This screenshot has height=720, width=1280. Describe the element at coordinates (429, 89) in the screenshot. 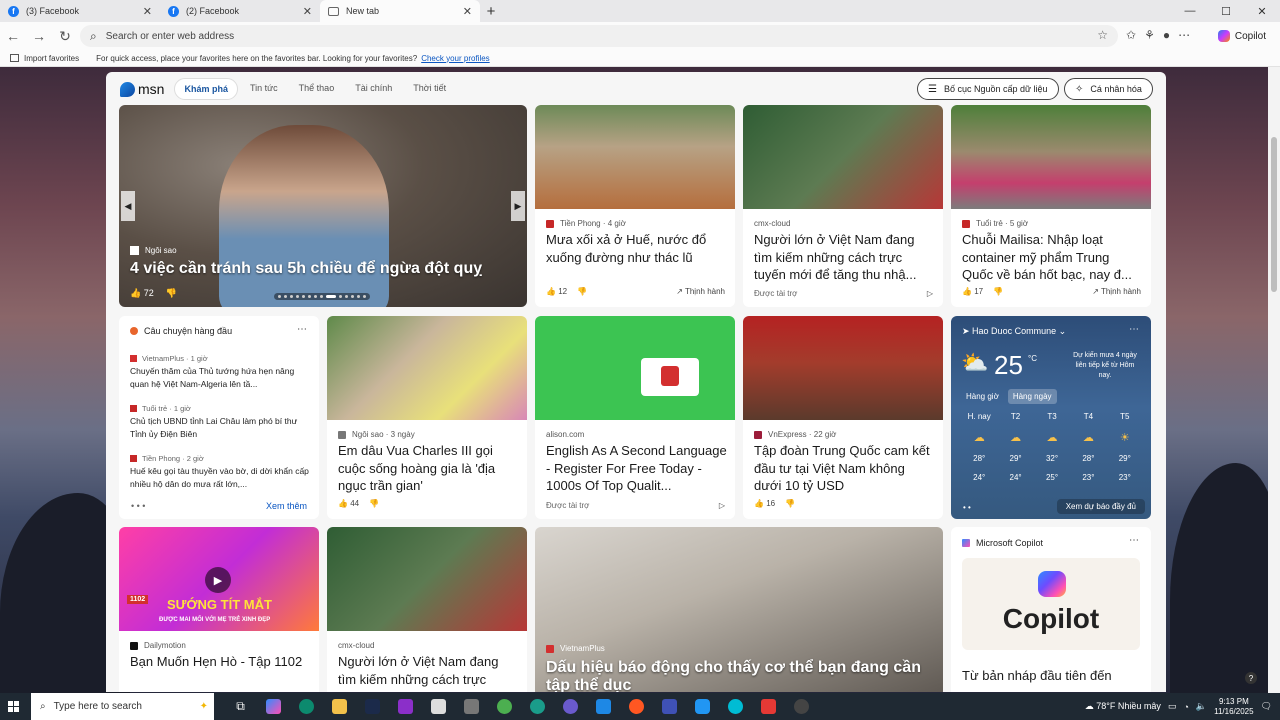

I see `tab-thoi-tiet: Thời tiết` at that location.